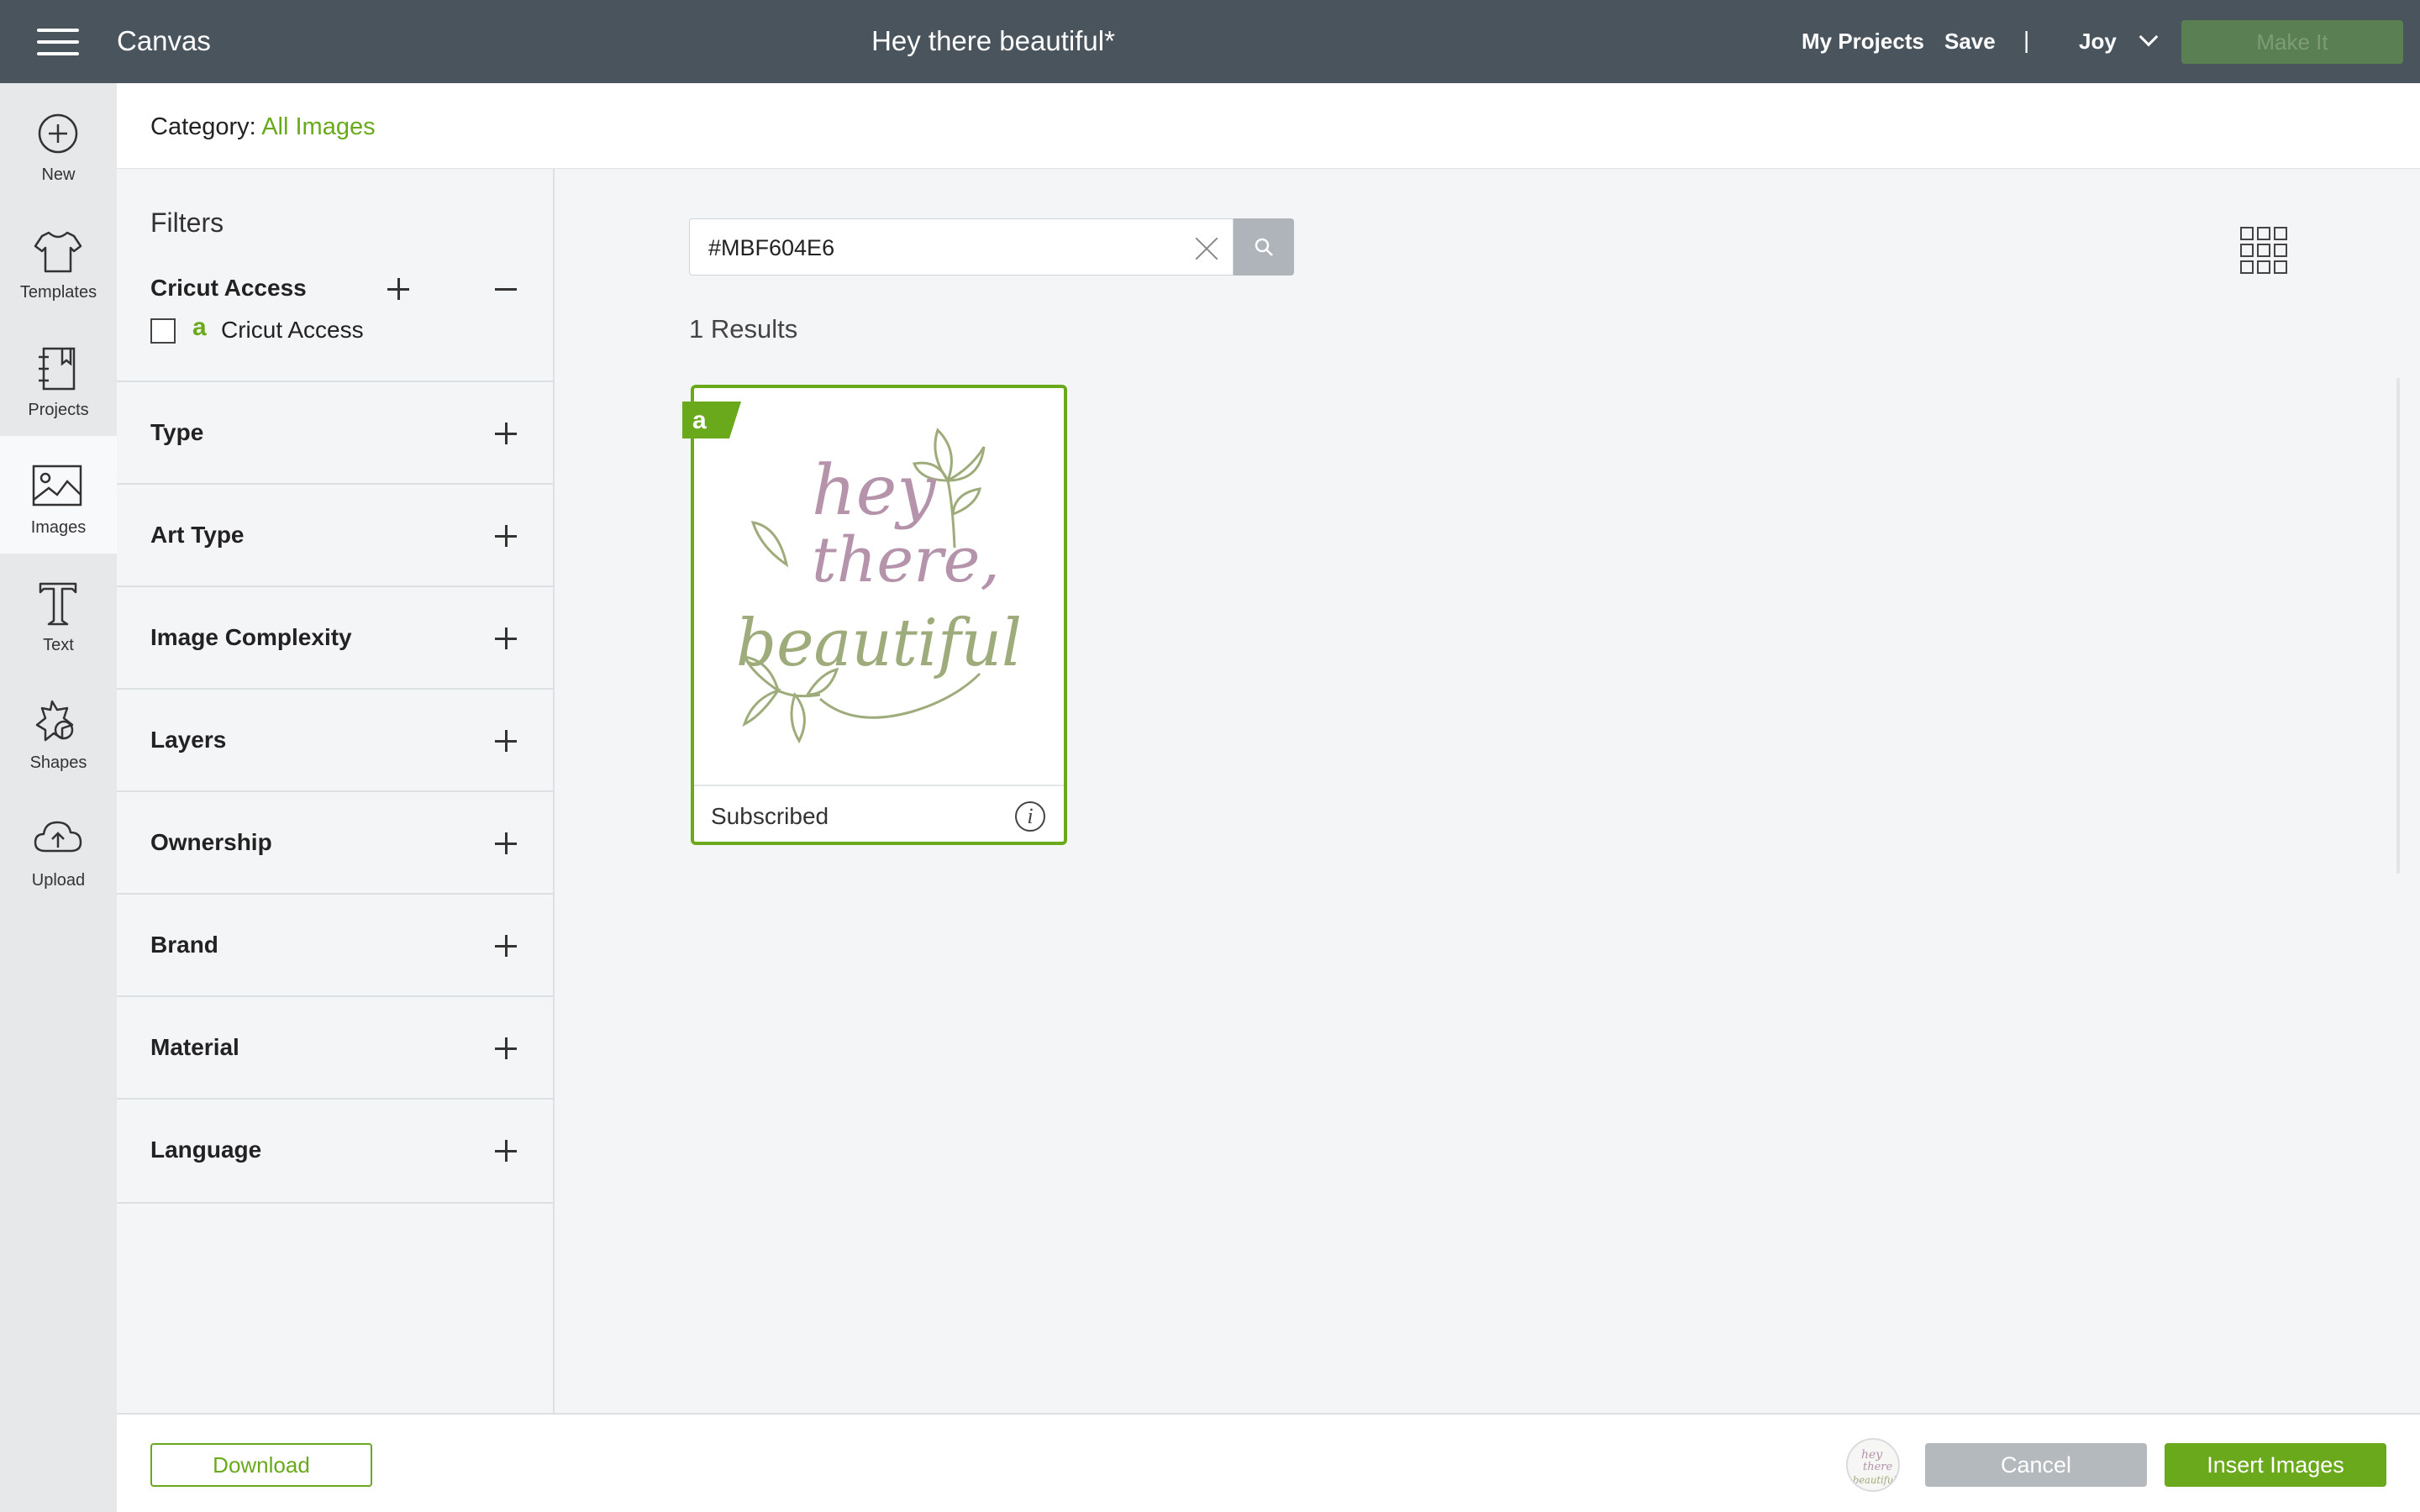  Describe the element at coordinates (1863, 42) in the screenshot. I see `my-projects-link: My Projects` at that location.